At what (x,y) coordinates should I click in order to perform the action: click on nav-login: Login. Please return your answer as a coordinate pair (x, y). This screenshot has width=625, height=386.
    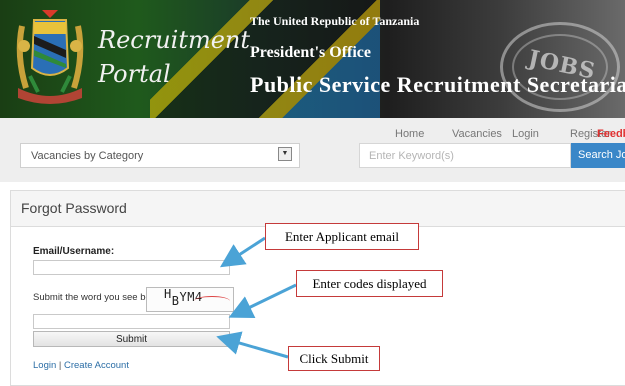
    Looking at the image, I should click on (525, 134).